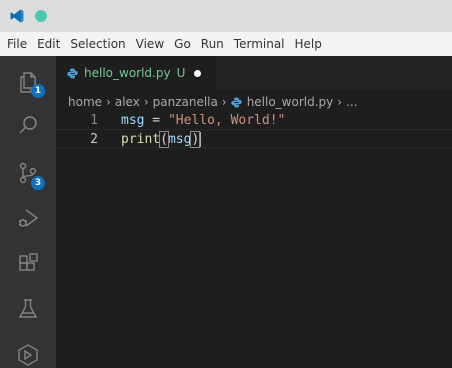  What do you see at coordinates (17, 44) in the screenshot?
I see `menu-file: File` at bounding box center [17, 44].